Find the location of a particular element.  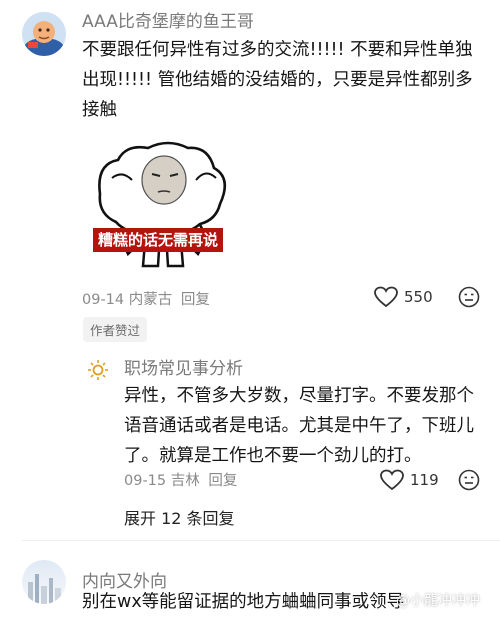

sticker-caption: 糟糕的话无需再说 is located at coordinates (158, 240).